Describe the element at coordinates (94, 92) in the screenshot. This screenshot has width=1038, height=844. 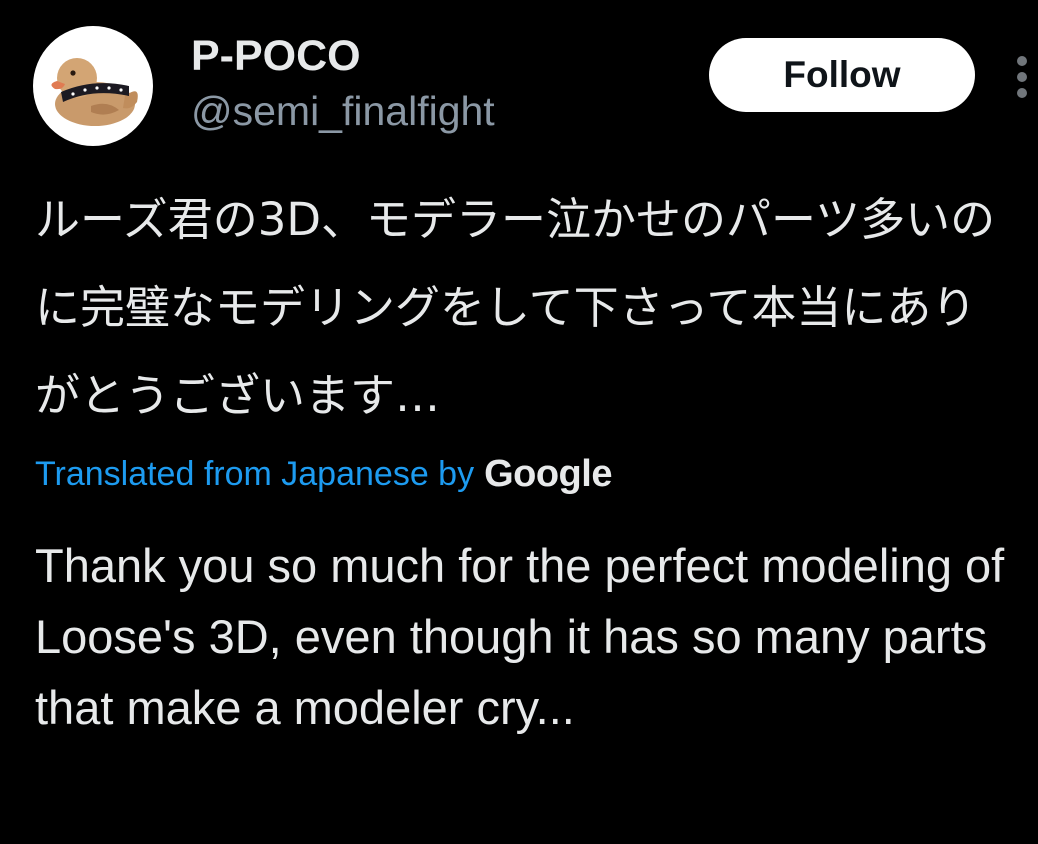
I see `duck-avatar-icon` at that location.